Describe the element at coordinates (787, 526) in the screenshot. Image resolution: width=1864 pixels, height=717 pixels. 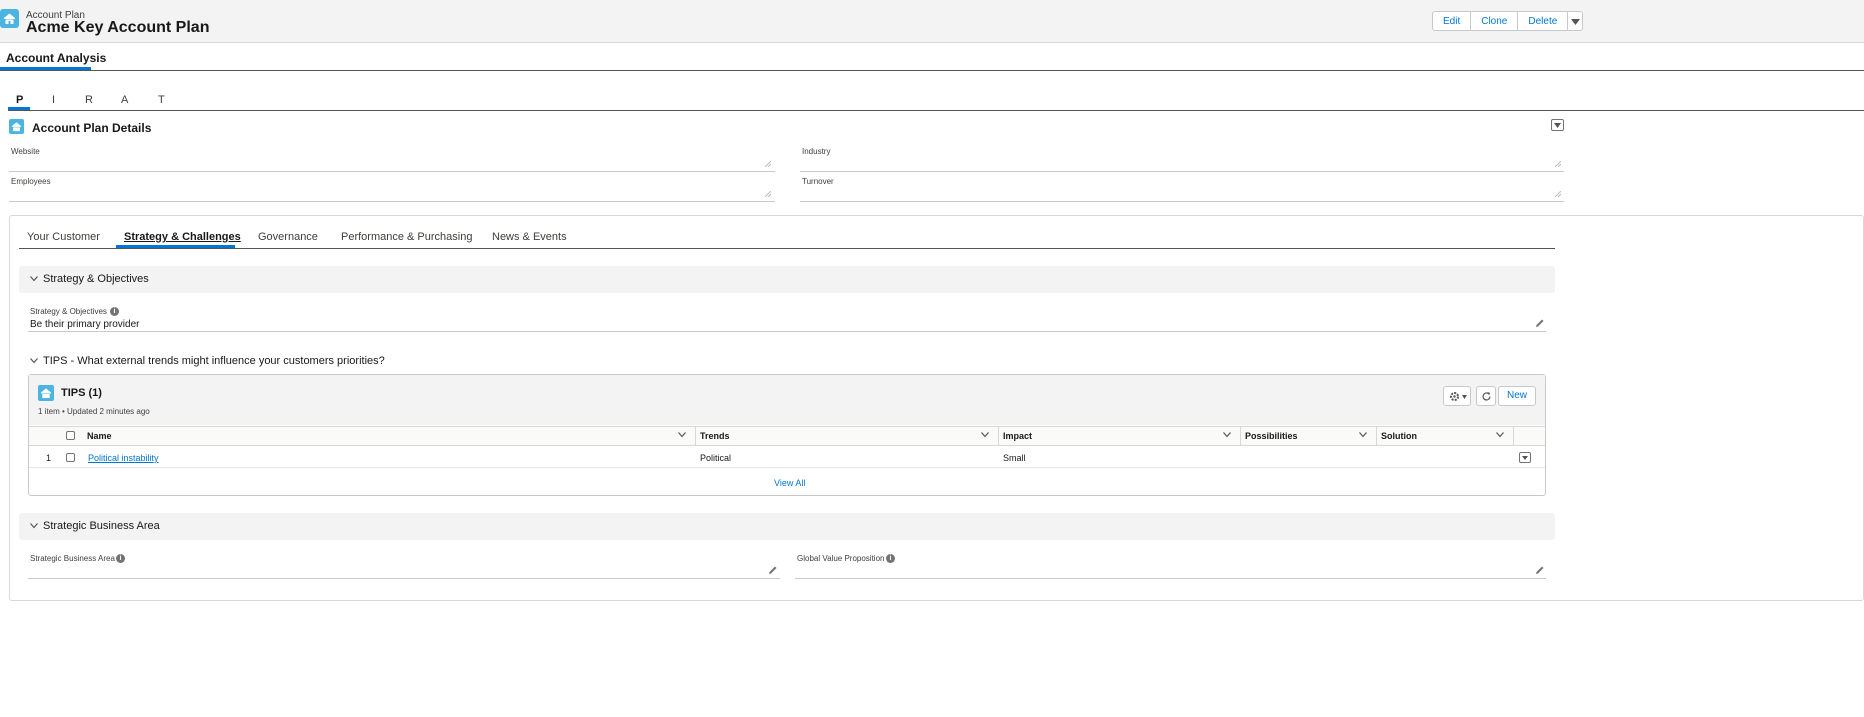
I see `business-section-header: Strategic Business Area` at that location.